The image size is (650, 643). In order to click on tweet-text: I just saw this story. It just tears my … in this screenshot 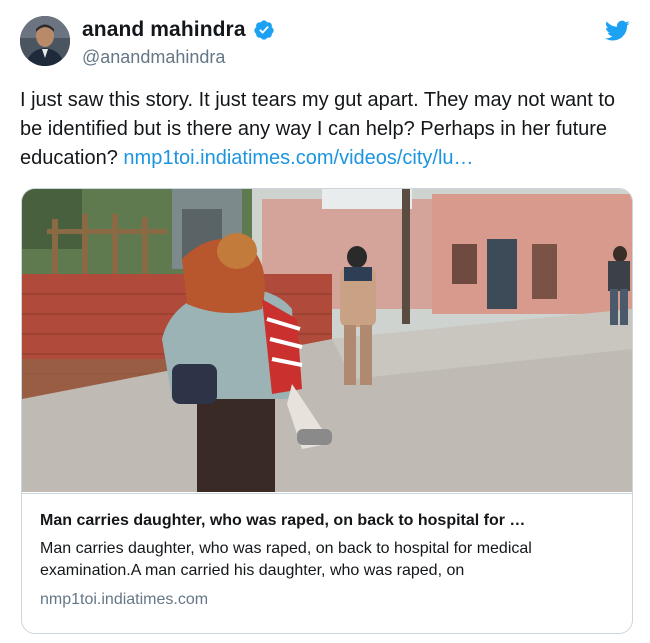, I will do `click(325, 129)`.